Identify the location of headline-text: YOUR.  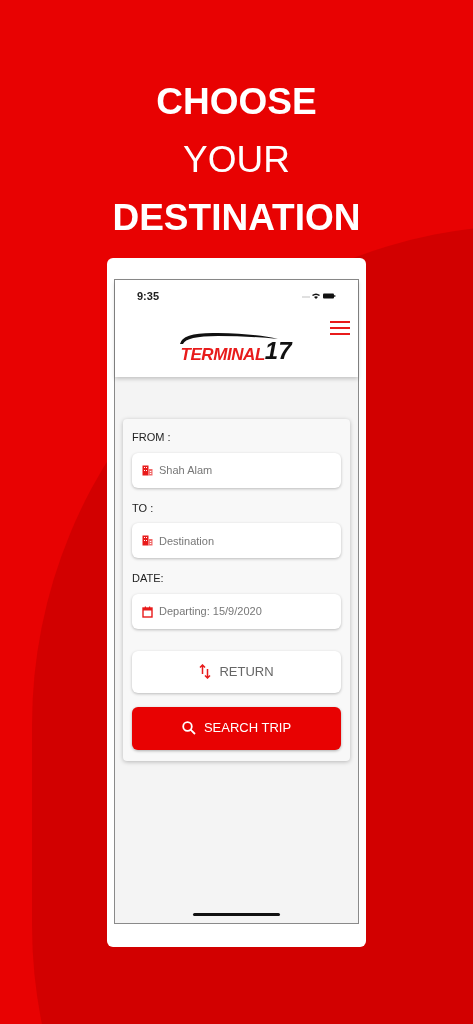
(236, 160).